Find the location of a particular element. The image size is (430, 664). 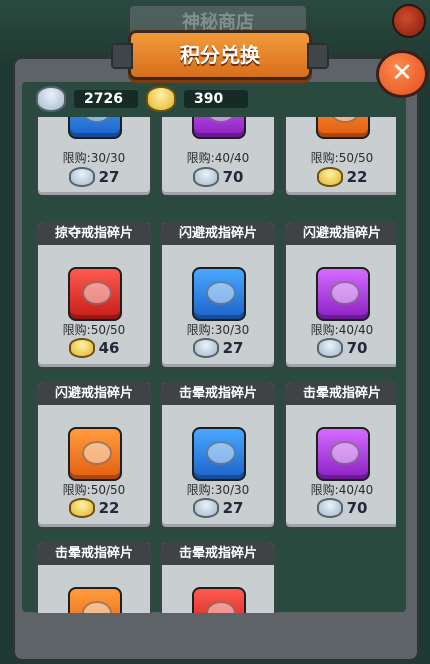

gold-amount: 390 is located at coordinates (216, 99).